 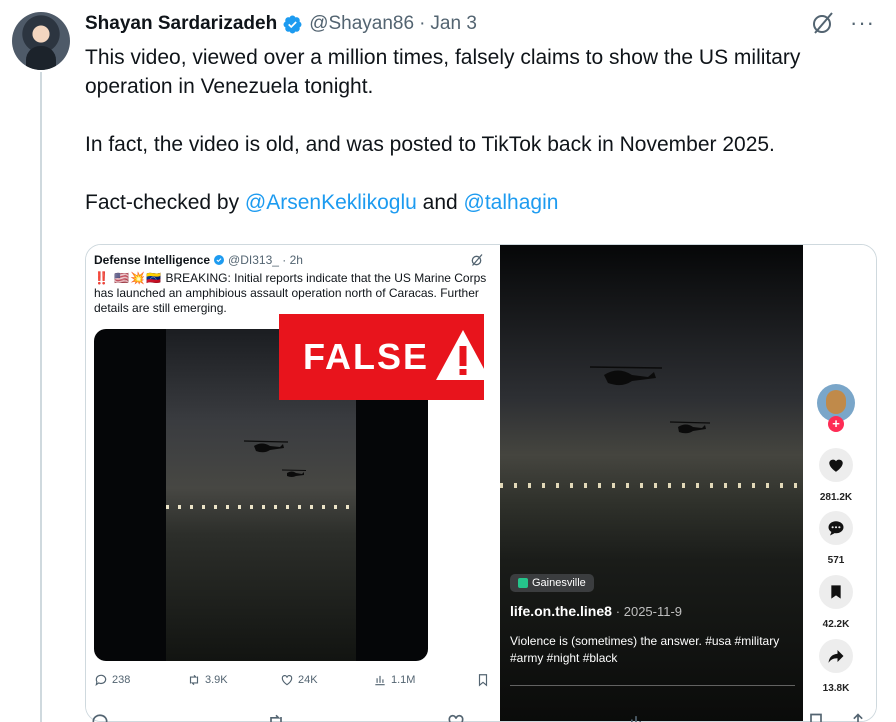 I want to click on tiktok-post-date: · 2025-11-9, so click(x=649, y=611).